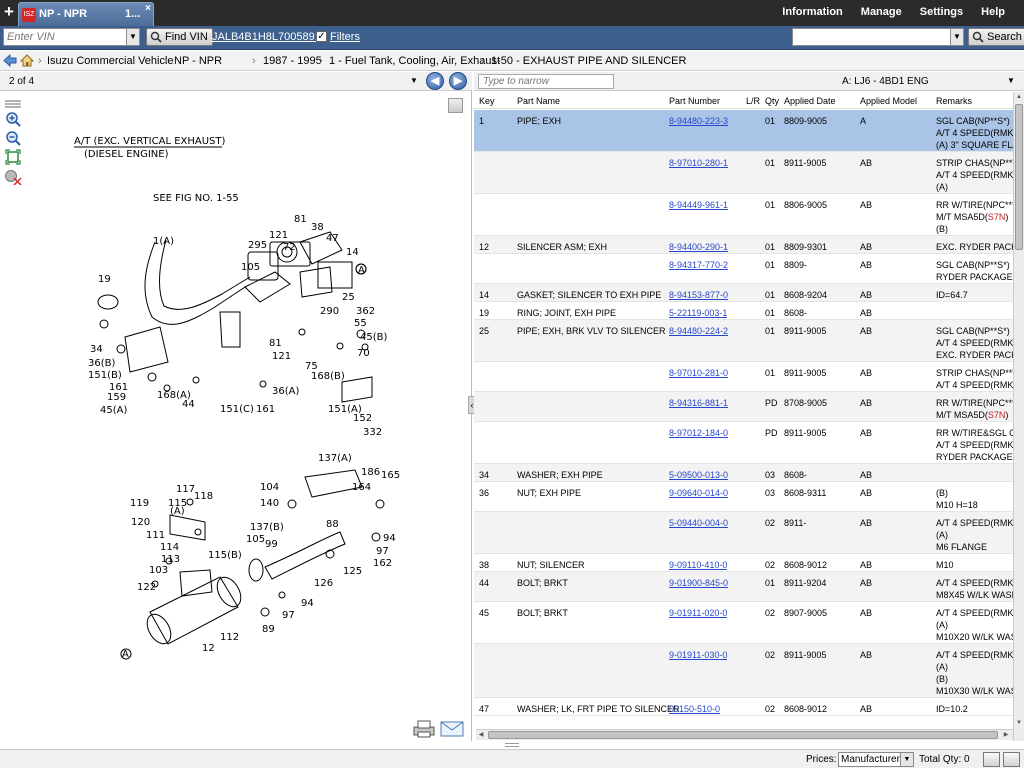 The height and width of the screenshot is (768, 1024). Describe the element at coordinates (698, 247) in the screenshot. I see `cell-part-number: 8-94400-290-1` at that location.